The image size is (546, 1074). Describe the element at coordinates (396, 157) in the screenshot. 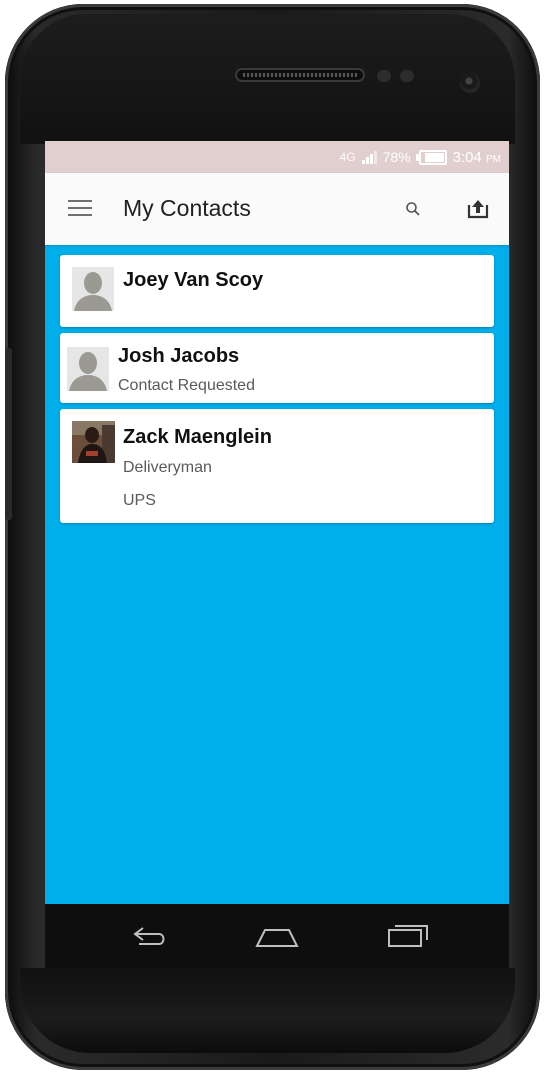

I see `battery-percent: 78%` at that location.